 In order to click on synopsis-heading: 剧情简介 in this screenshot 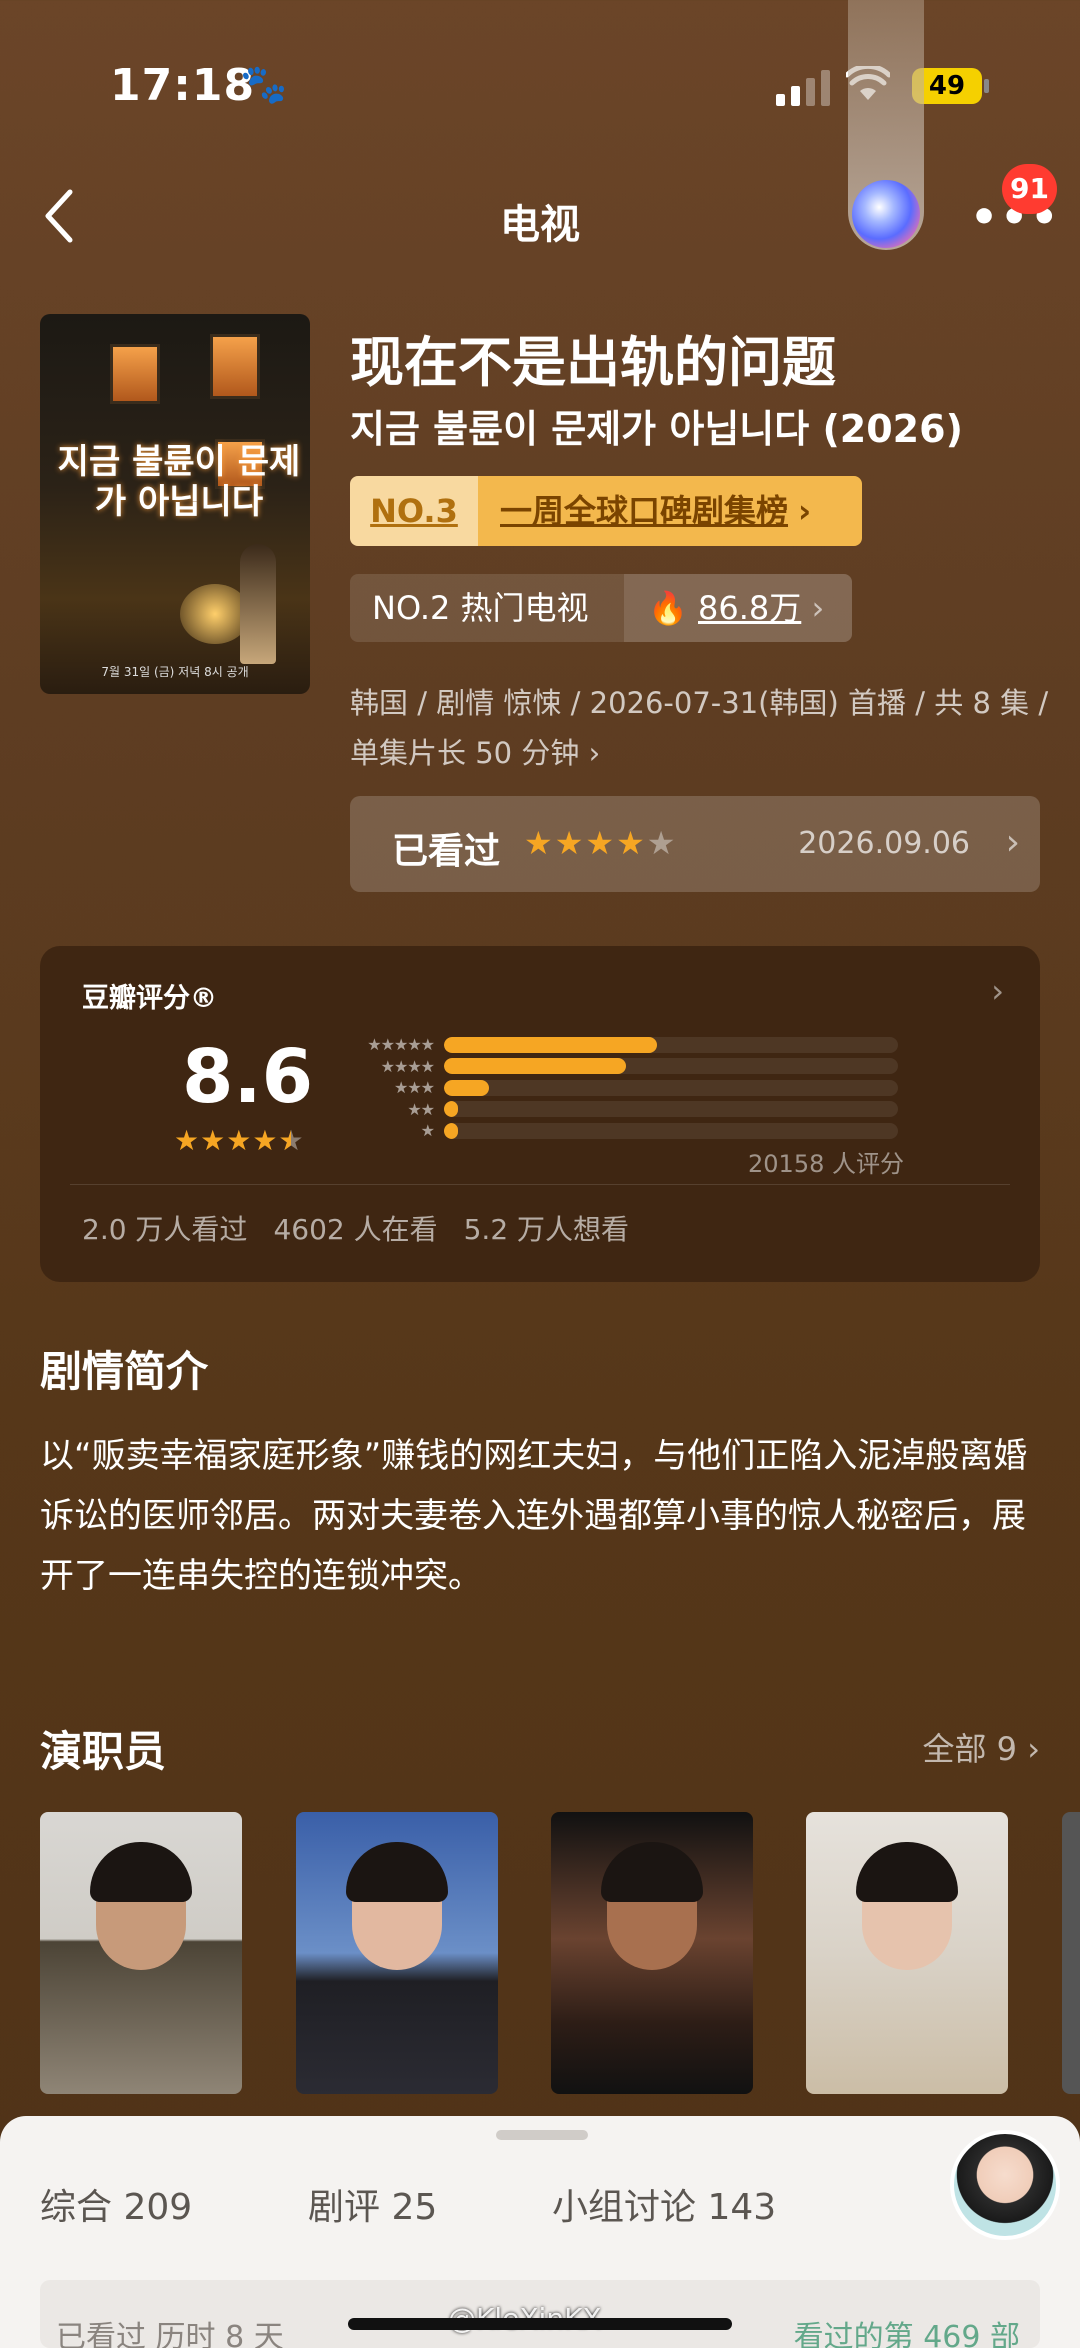, I will do `click(124, 1371)`.